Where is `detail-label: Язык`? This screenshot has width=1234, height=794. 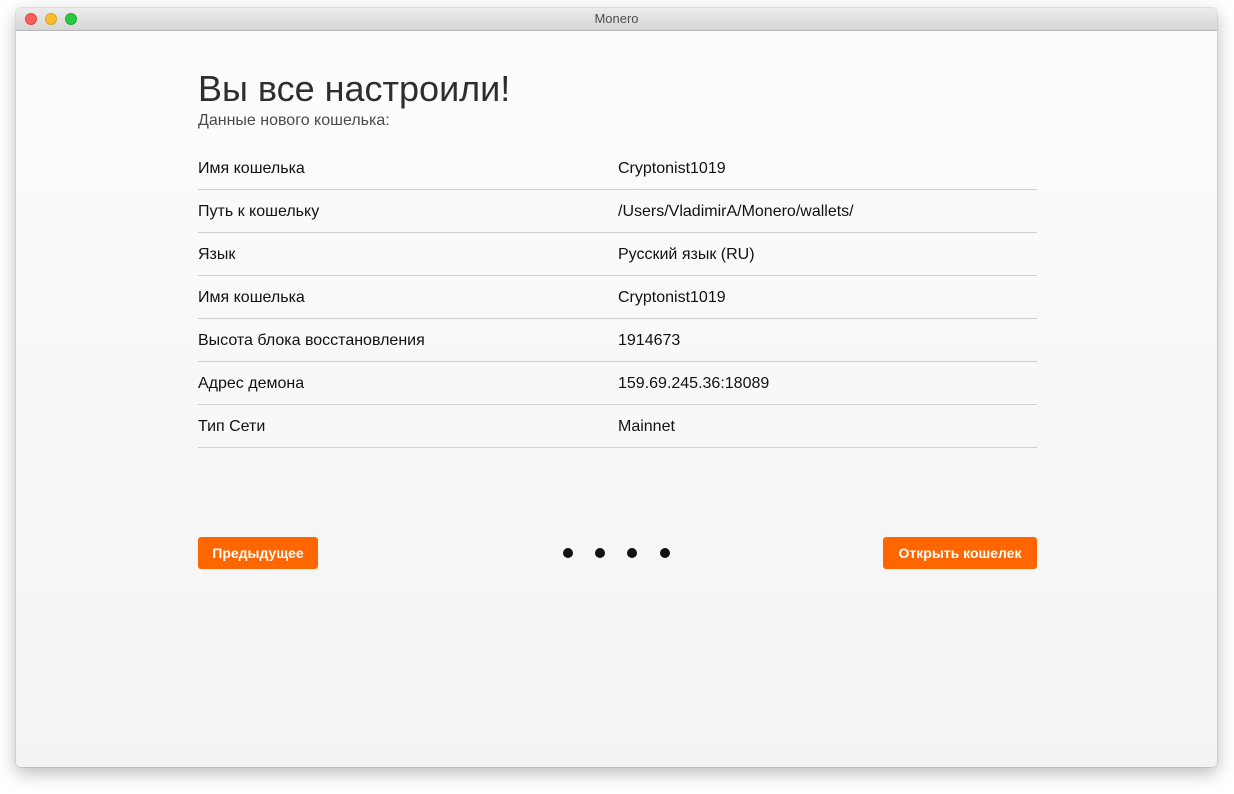
detail-label: Язык is located at coordinates (217, 254).